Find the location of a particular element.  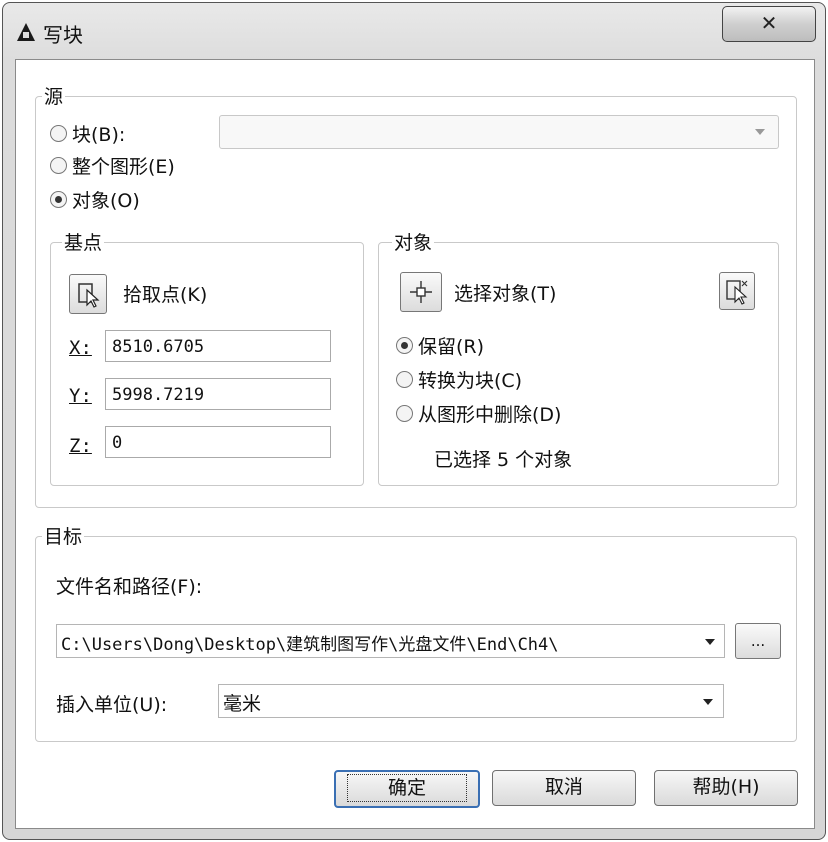

quick-select-button is located at coordinates (737, 291).